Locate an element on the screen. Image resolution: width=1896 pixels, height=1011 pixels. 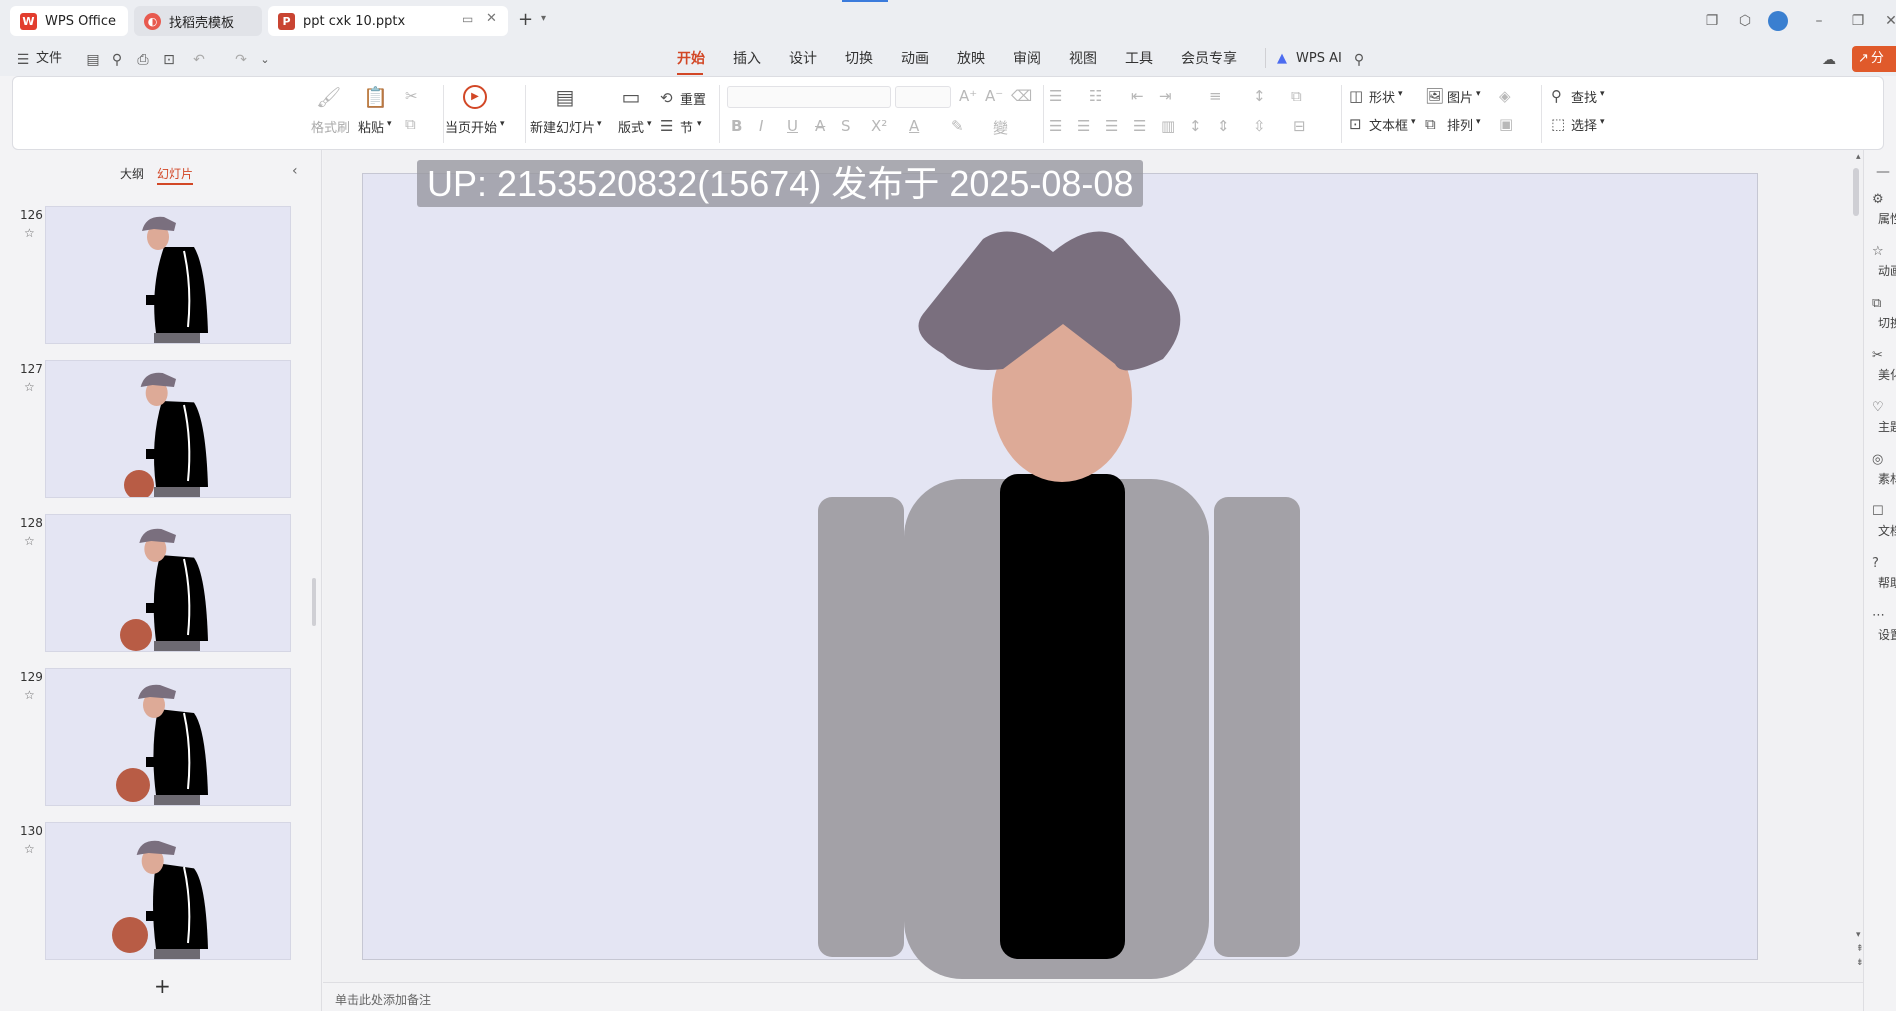
decrease-indent-icon: ⇤ is located at coordinates (1137, 96).